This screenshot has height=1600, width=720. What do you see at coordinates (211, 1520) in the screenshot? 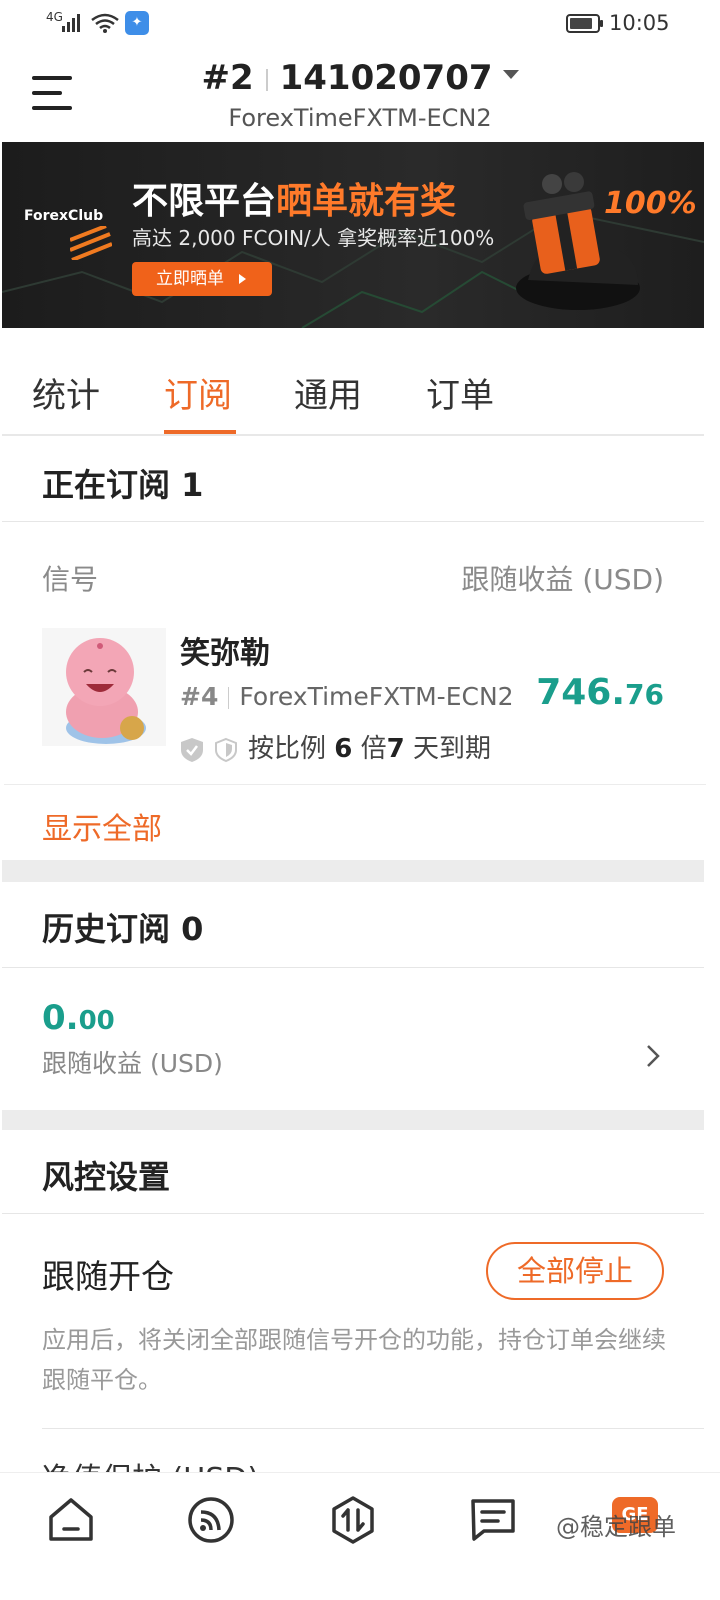
I see `signal-icon` at bounding box center [211, 1520].